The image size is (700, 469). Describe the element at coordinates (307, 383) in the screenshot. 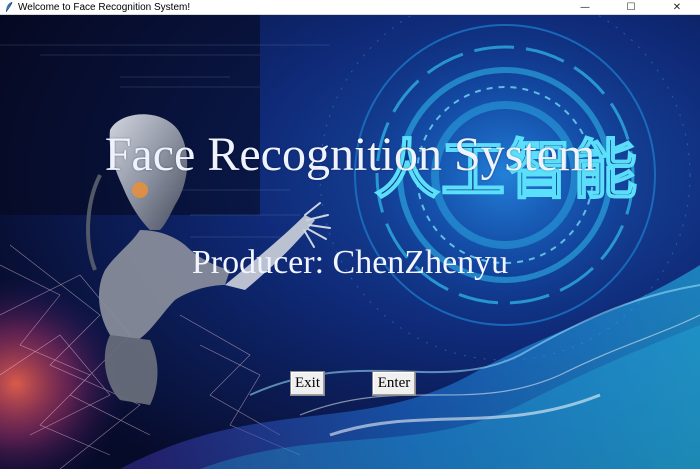

I see `exit-button: Exit` at that location.